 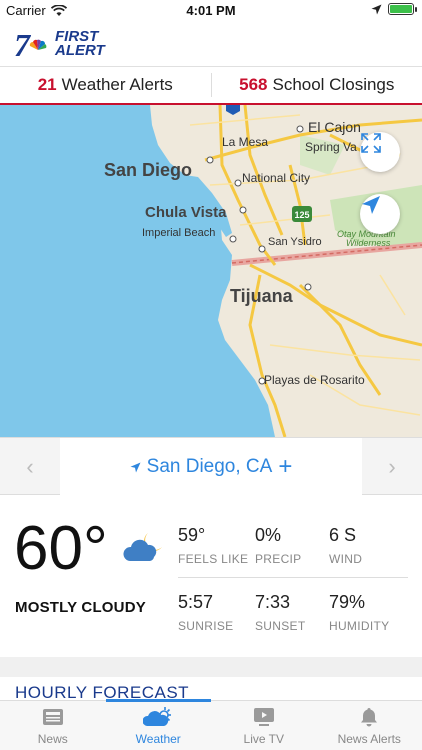 What do you see at coordinates (268, 535) in the screenshot?
I see `precip-value: 0%` at bounding box center [268, 535].